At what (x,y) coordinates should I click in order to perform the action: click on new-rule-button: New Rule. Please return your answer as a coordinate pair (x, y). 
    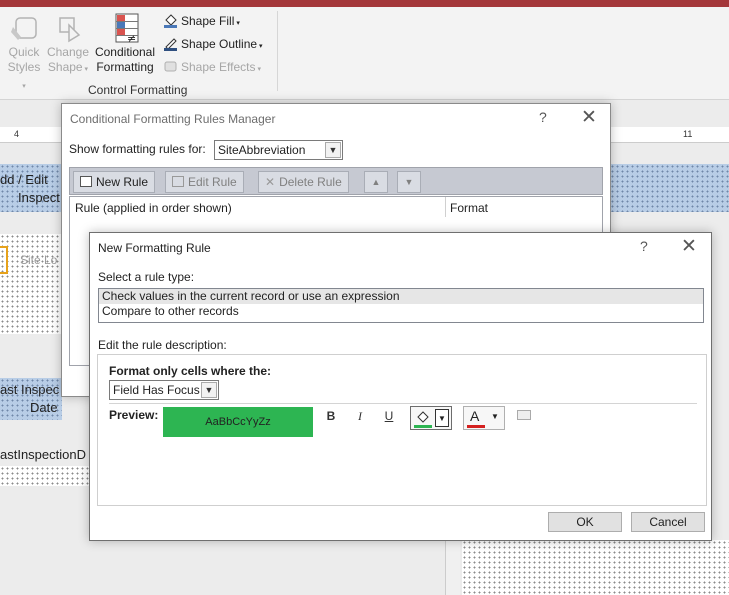
    Looking at the image, I should click on (114, 182).